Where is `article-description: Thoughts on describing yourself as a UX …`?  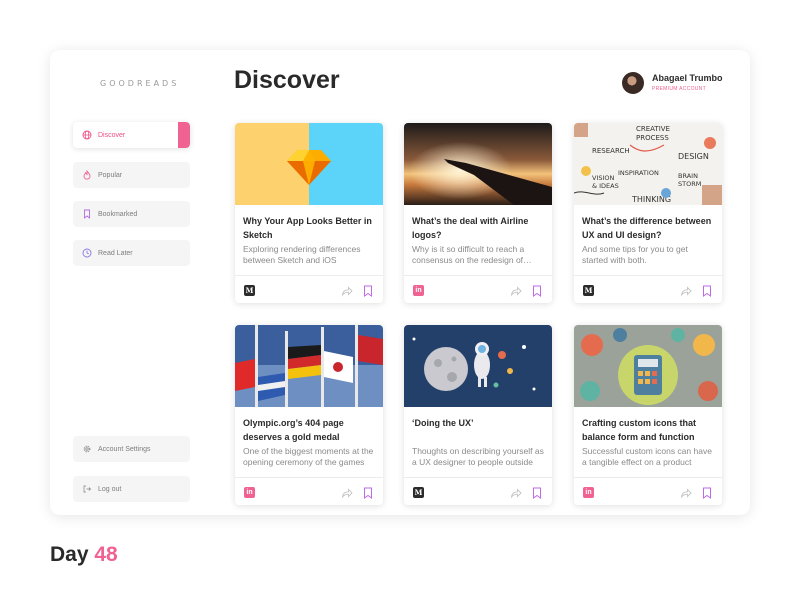
article-description: Thoughts on describing yourself as a UX … is located at coordinates (478, 456).